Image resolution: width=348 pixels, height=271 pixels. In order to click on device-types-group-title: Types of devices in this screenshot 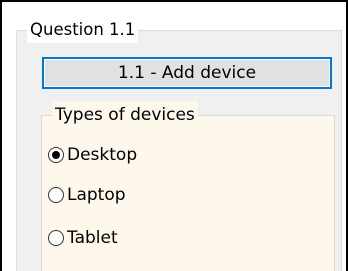, I will do `click(125, 115)`.